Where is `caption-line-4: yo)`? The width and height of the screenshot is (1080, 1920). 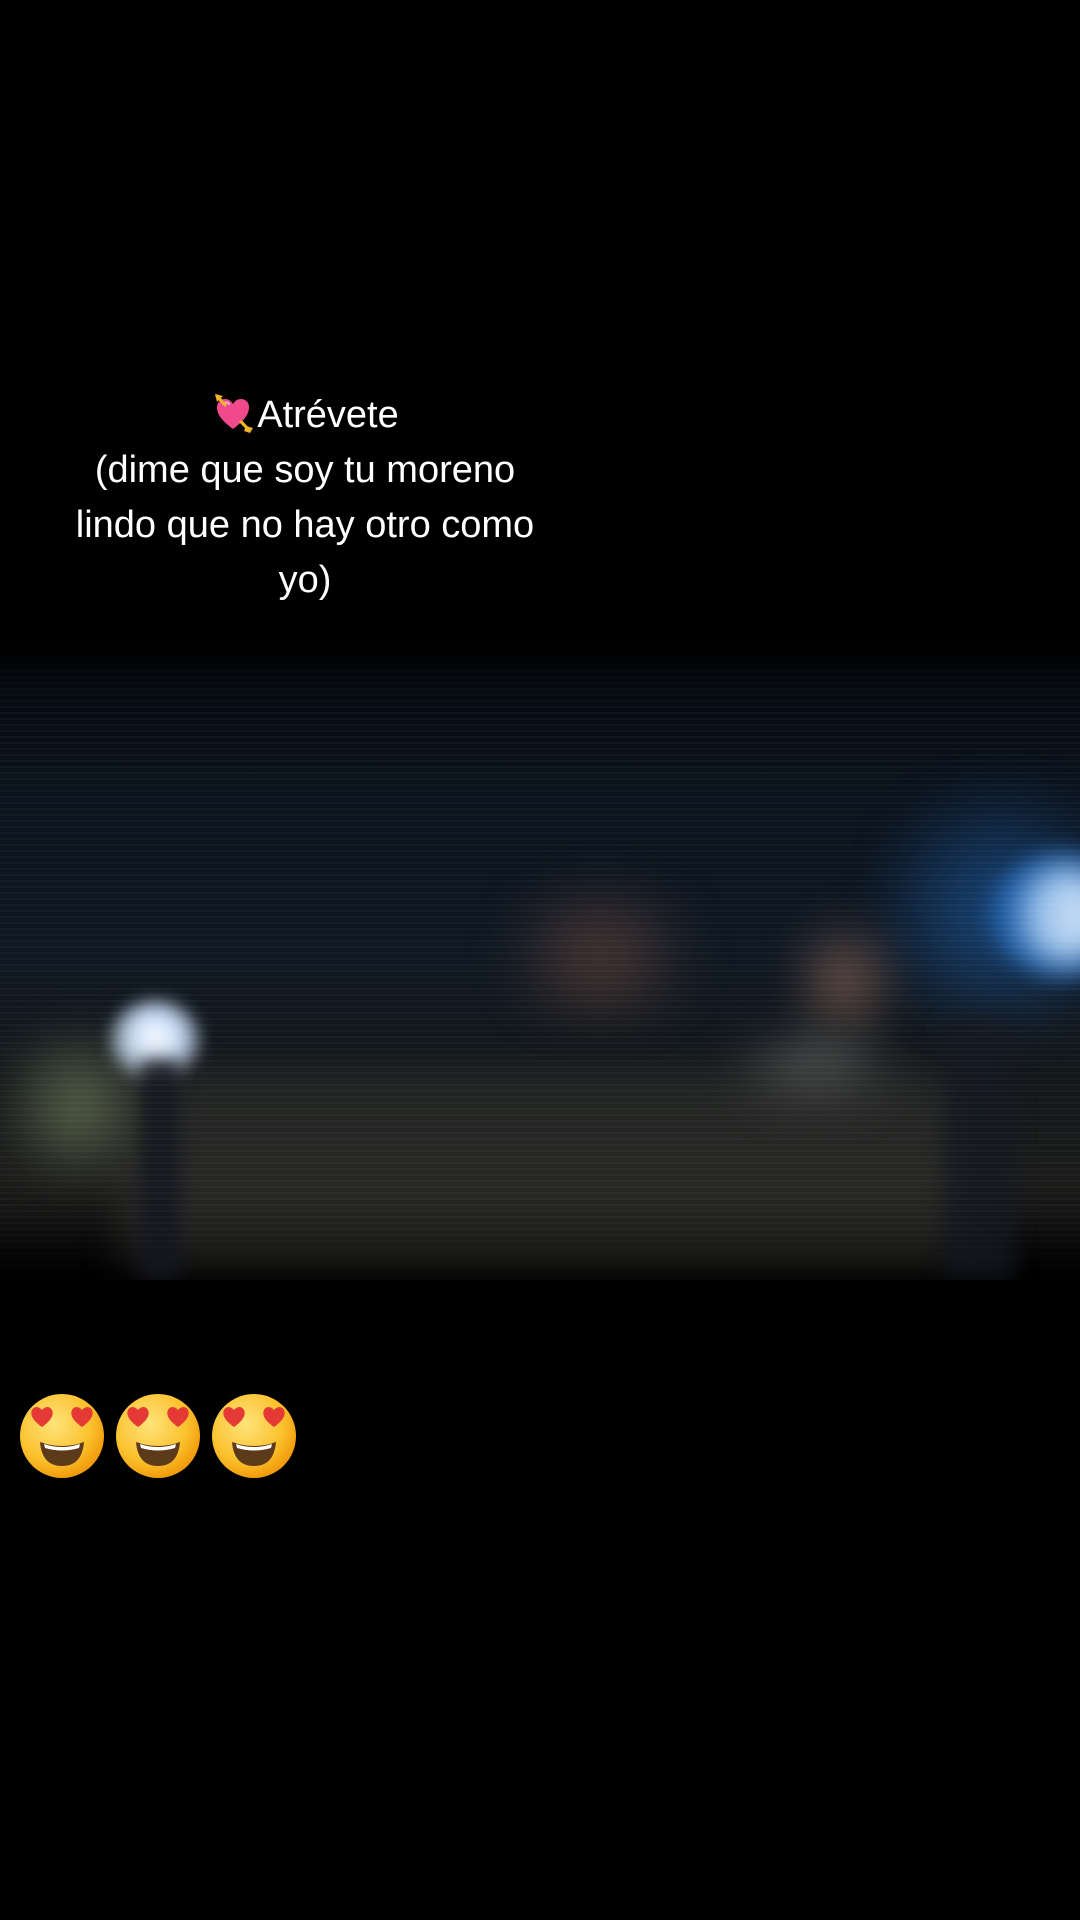
caption-line-4: yo) is located at coordinates (305, 580).